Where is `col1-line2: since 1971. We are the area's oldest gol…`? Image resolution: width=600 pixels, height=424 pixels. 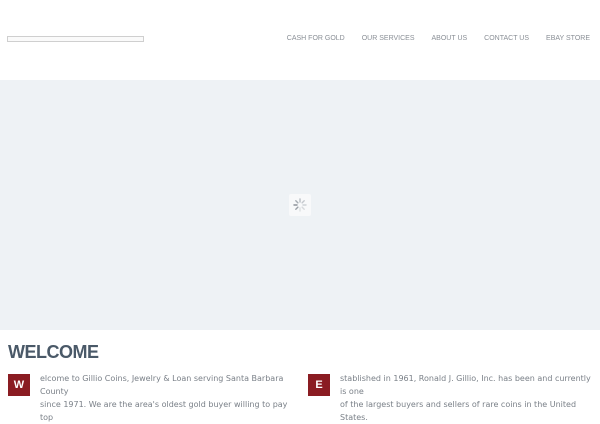 col1-line2: since 1971. We are the area's oldest gol… is located at coordinates (164, 411).